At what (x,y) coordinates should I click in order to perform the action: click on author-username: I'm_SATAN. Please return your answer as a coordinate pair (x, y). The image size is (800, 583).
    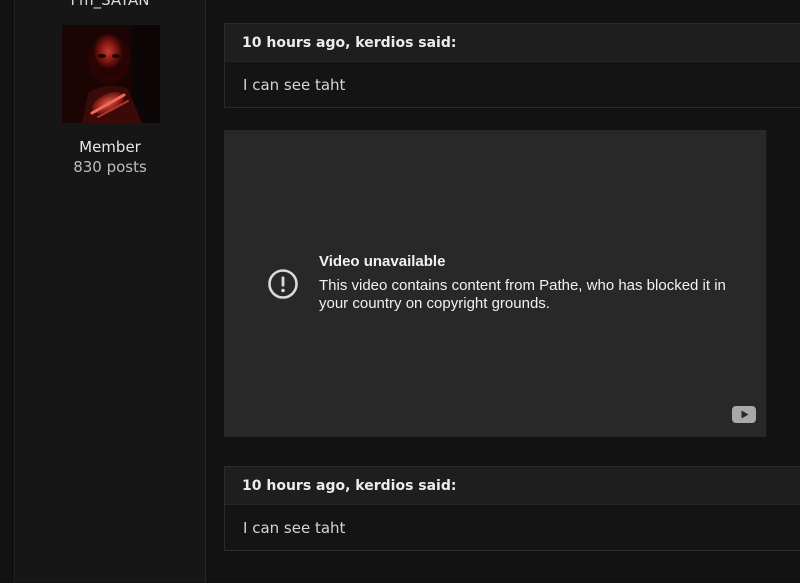
    Looking at the image, I should click on (110, 5).